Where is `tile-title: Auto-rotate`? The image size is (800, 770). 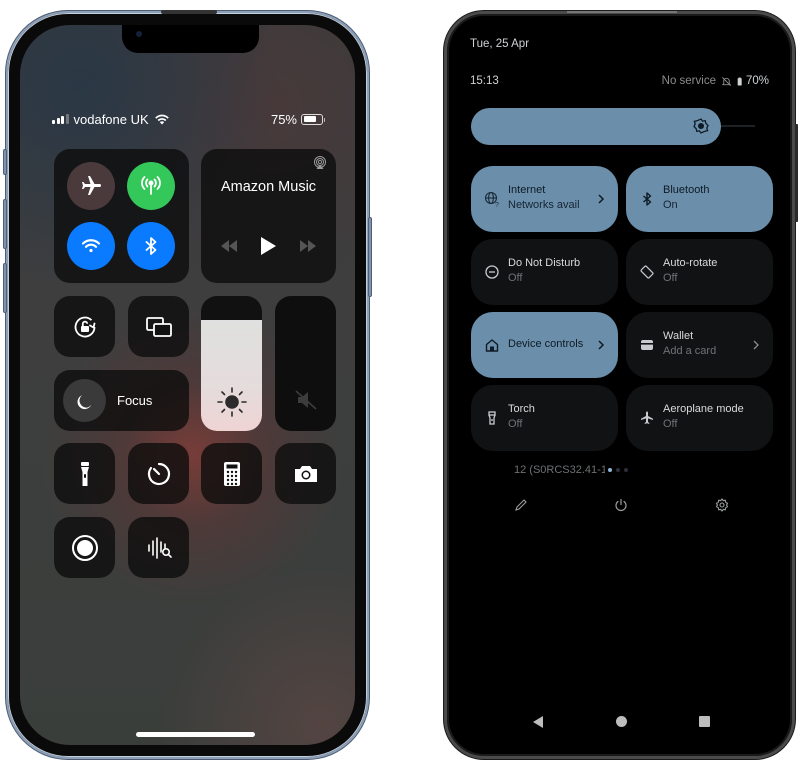
tile-title: Auto-rotate is located at coordinates (690, 263).